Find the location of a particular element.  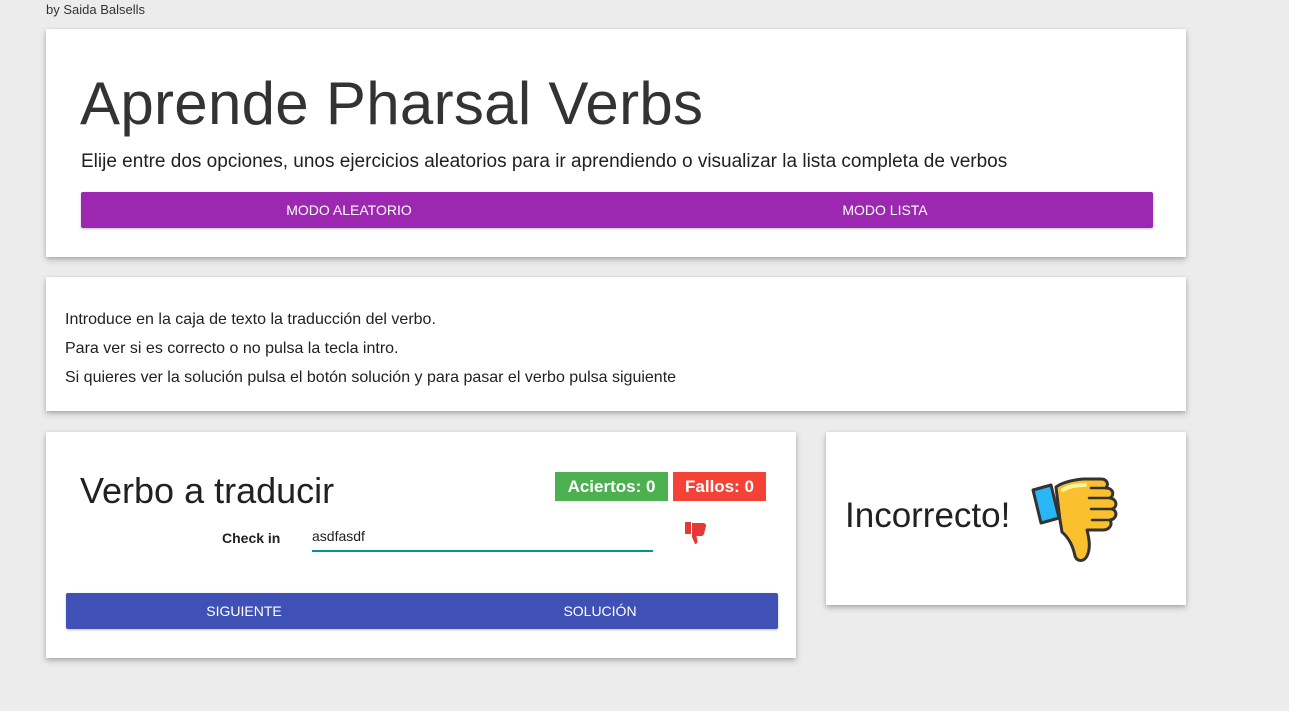

verb-to-translate: Check in is located at coordinates (251, 538).